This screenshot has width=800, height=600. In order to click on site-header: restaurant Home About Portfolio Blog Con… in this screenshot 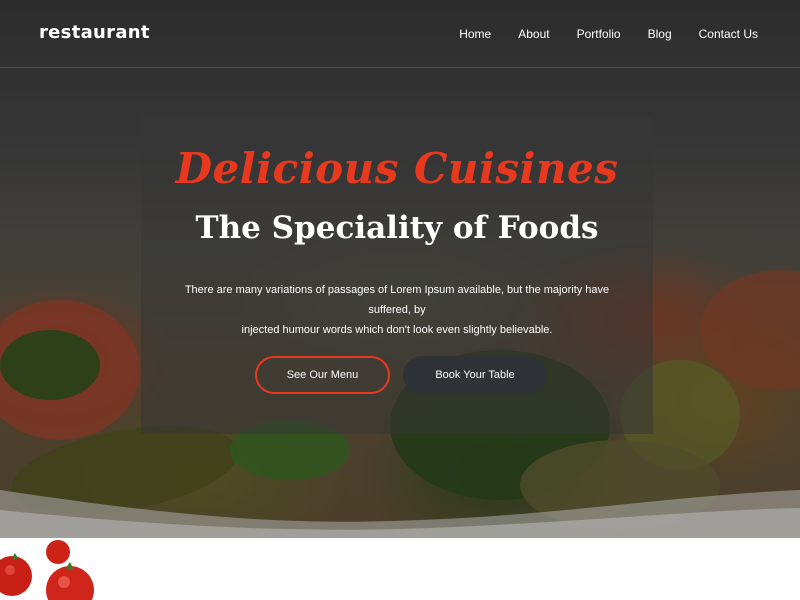, I will do `click(400, 34)`.